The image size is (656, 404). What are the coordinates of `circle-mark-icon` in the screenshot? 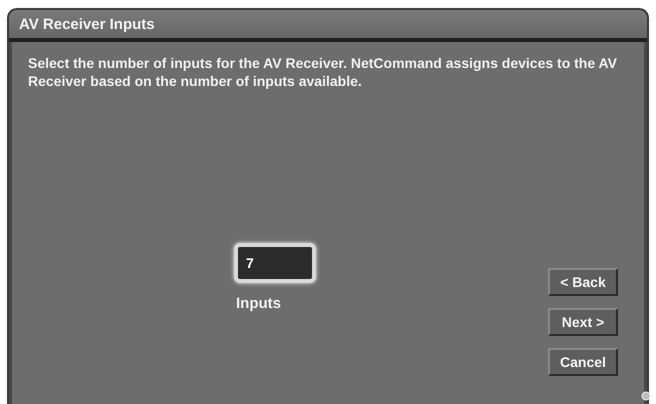 It's located at (646, 396).